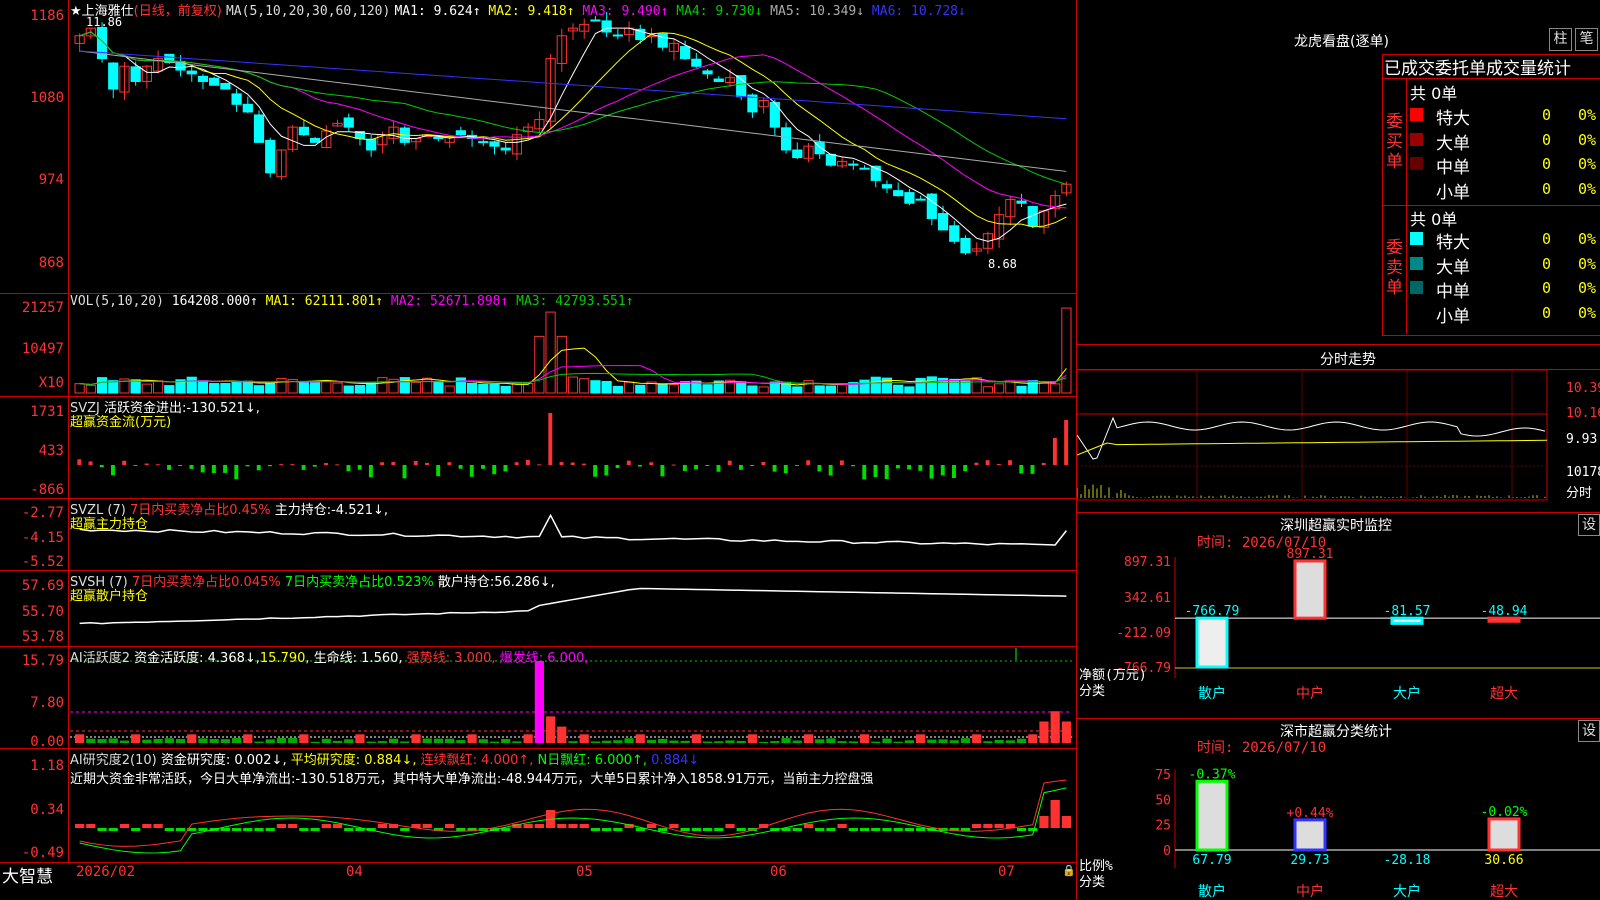 This screenshot has height=900, width=1600. Describe the element at coordinates (359, 582) in the screenshot. I see `svsh-ratio-b: 7日内买卖净占比0.523%` at that location.